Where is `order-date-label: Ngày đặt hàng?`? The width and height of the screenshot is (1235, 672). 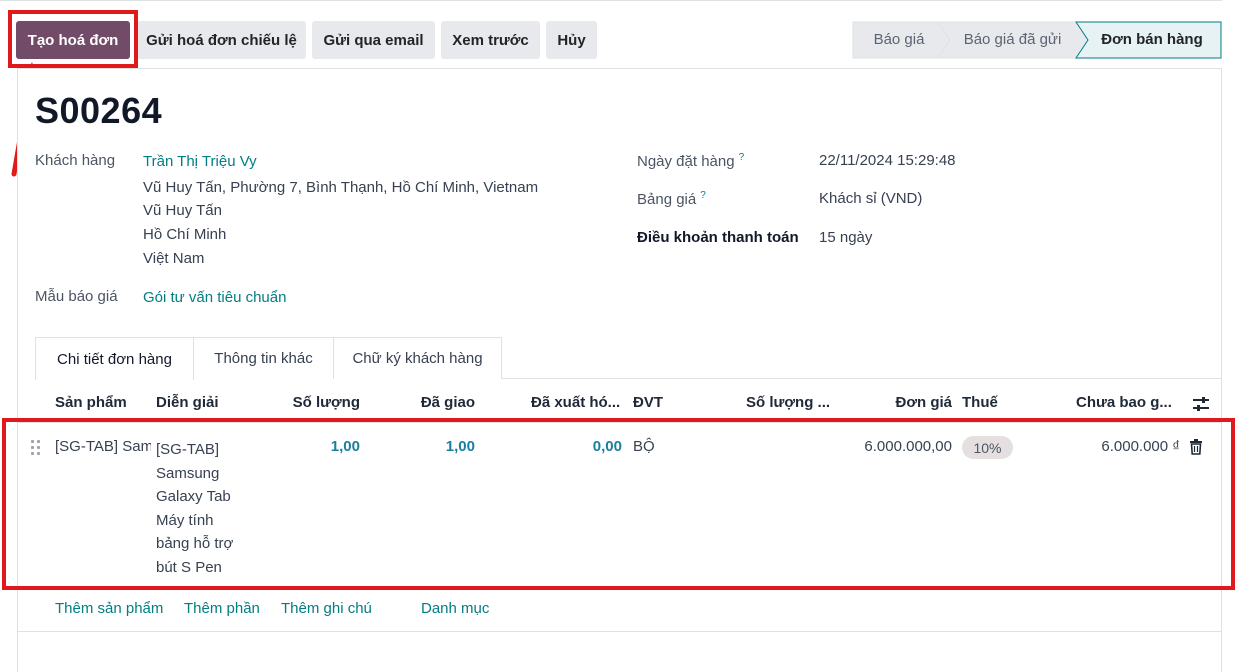 order-date-label: Ngày đặt hàng? is located at coordinates (690, 161).